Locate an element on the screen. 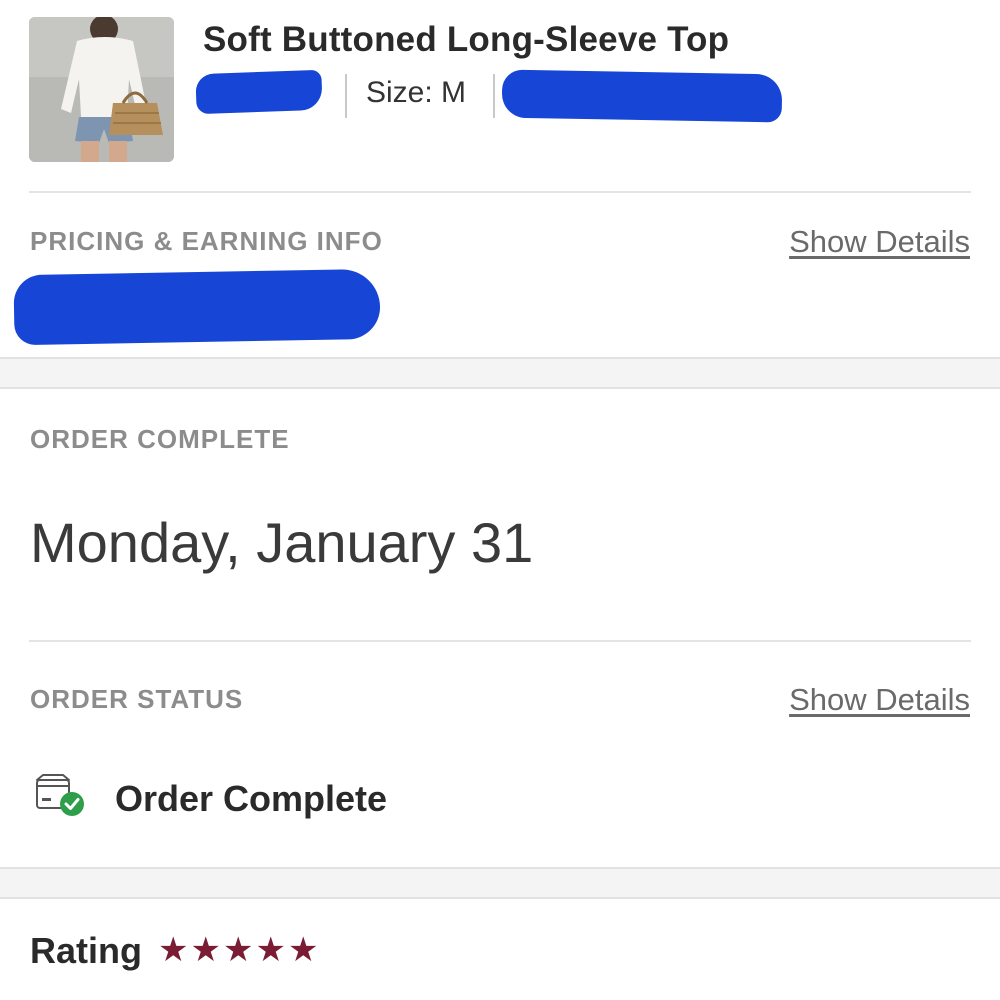 Image resolution: width=1000 pixels, height=1000 pixels. rating-label: Rating is located at coordinates (86, 950).